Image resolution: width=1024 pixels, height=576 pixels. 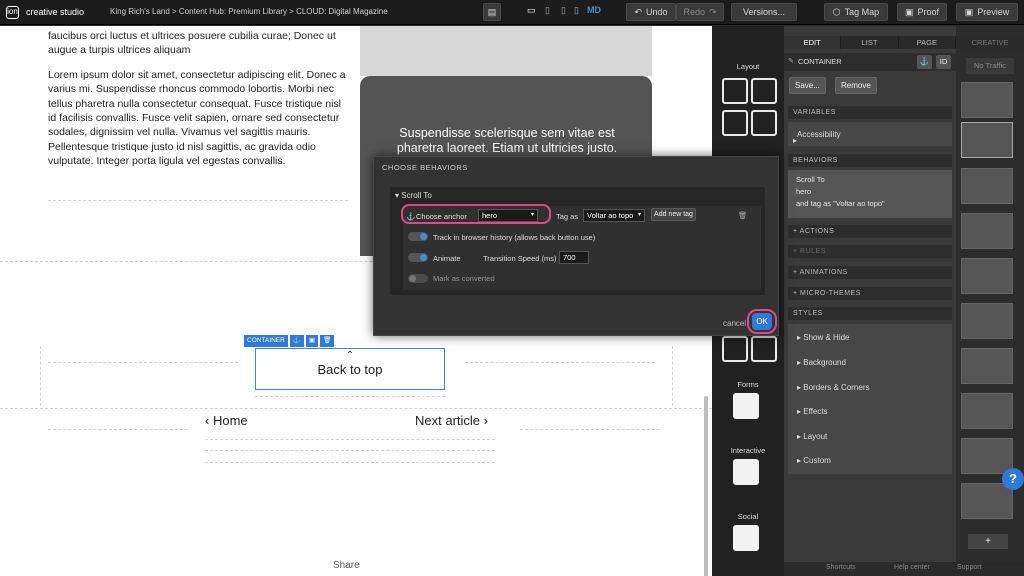 I want to click on trash-icon: 🗑, so click(x=743, y=215).